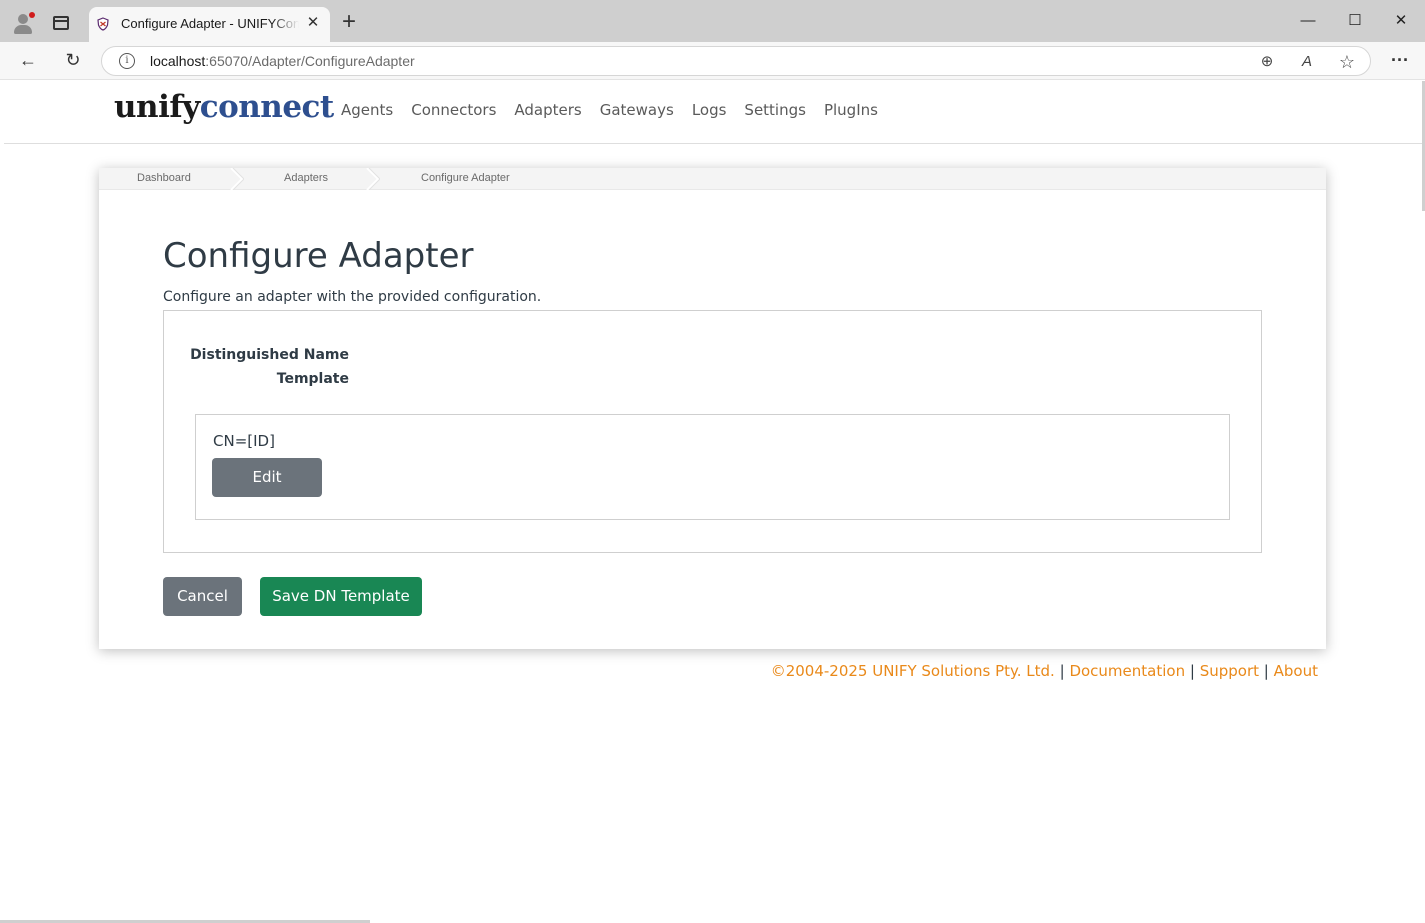 The image size is (1425, 923). What do you see at coordinates (637, 110) in the screenshot?
I see `nav-gateways: Gateways` at bounding box center [637, 110].